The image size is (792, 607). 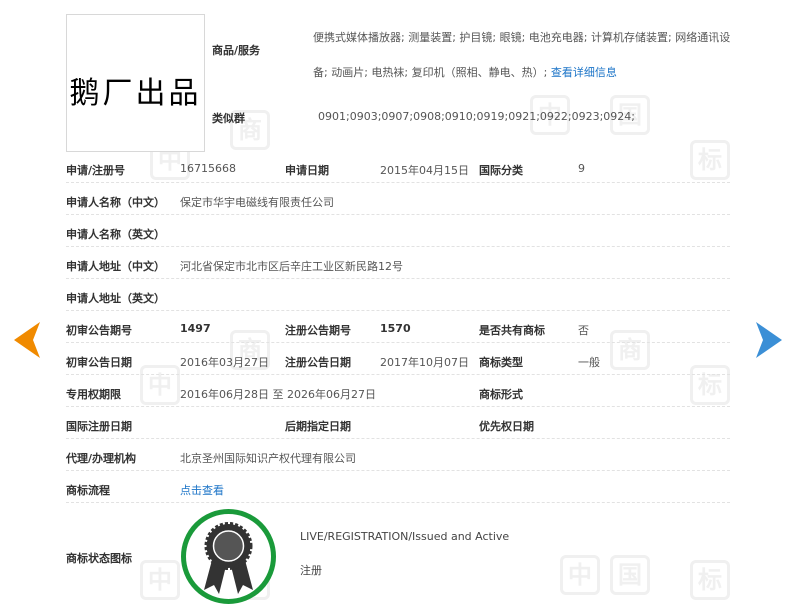 I want to click on priority-label: 优先权日期, so click(x=506, y=426).